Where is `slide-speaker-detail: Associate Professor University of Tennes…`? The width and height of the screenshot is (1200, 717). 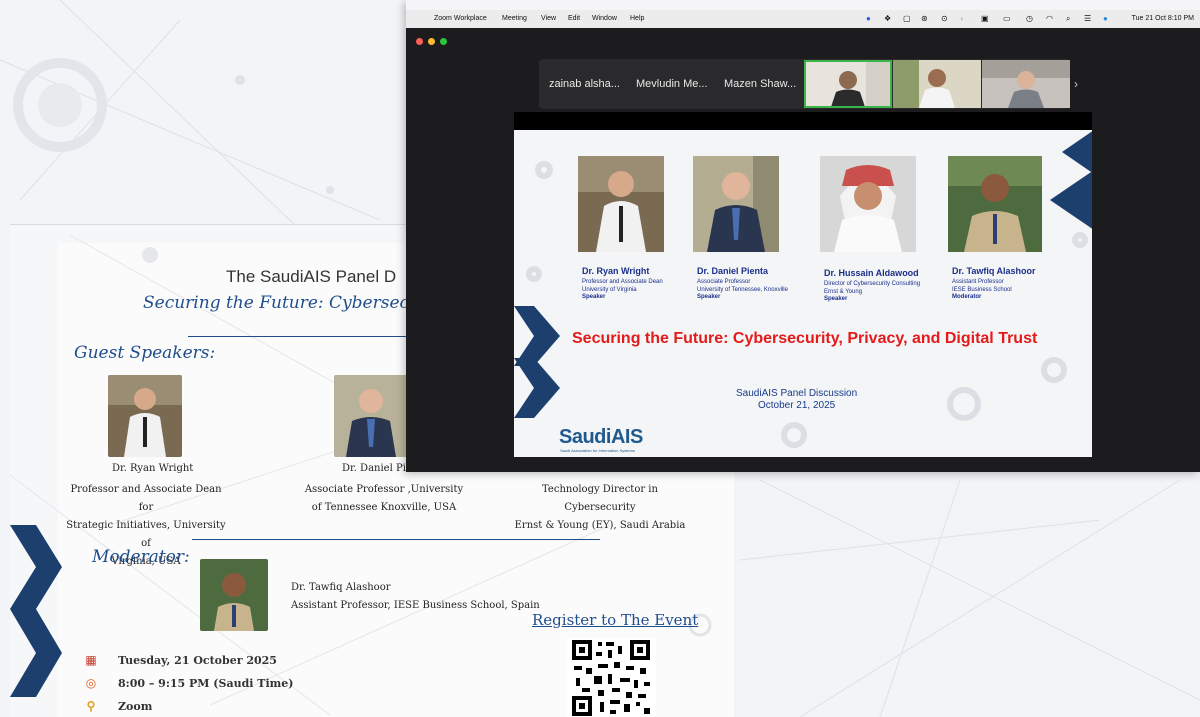
slide-speaker-detail: Associate Professor University of Tennes… is located at coordinates (742, 286).